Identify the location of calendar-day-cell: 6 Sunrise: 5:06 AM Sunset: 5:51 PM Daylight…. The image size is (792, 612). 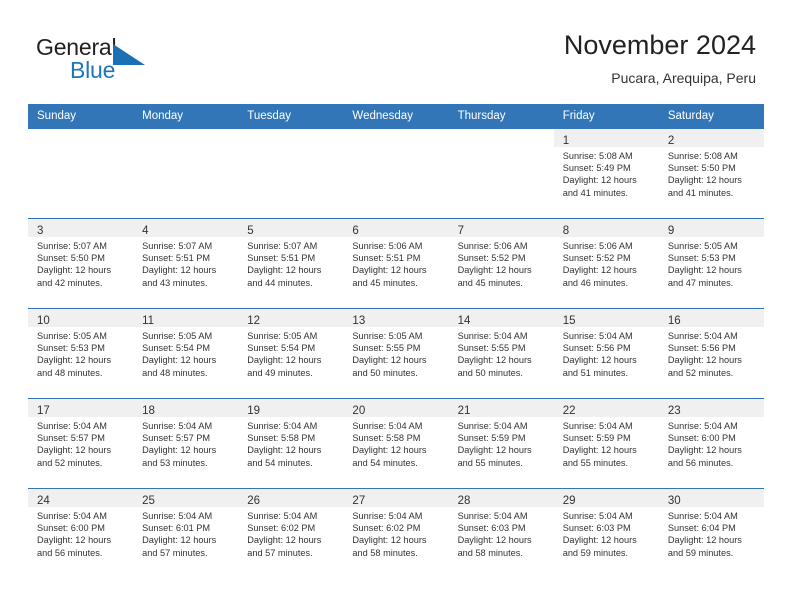
(396, 263).